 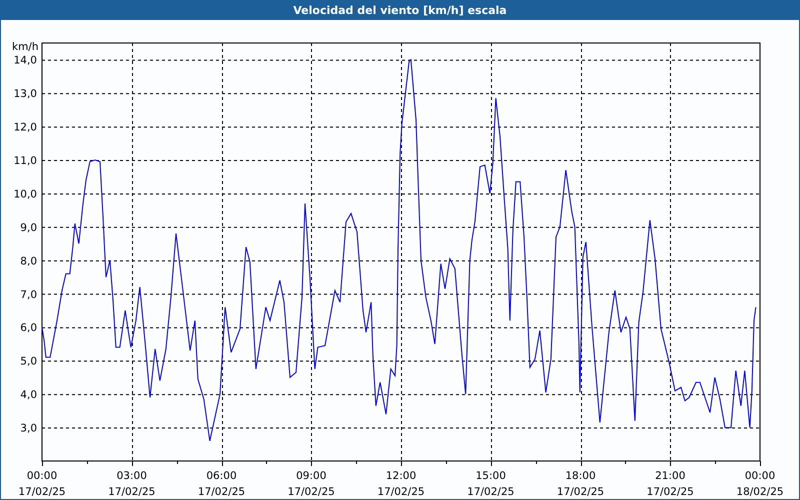 What do you see at coordinates (670, 476) in the screenshot?
I see `x-tick-label: 21:00` at bounding box center [670, 476].